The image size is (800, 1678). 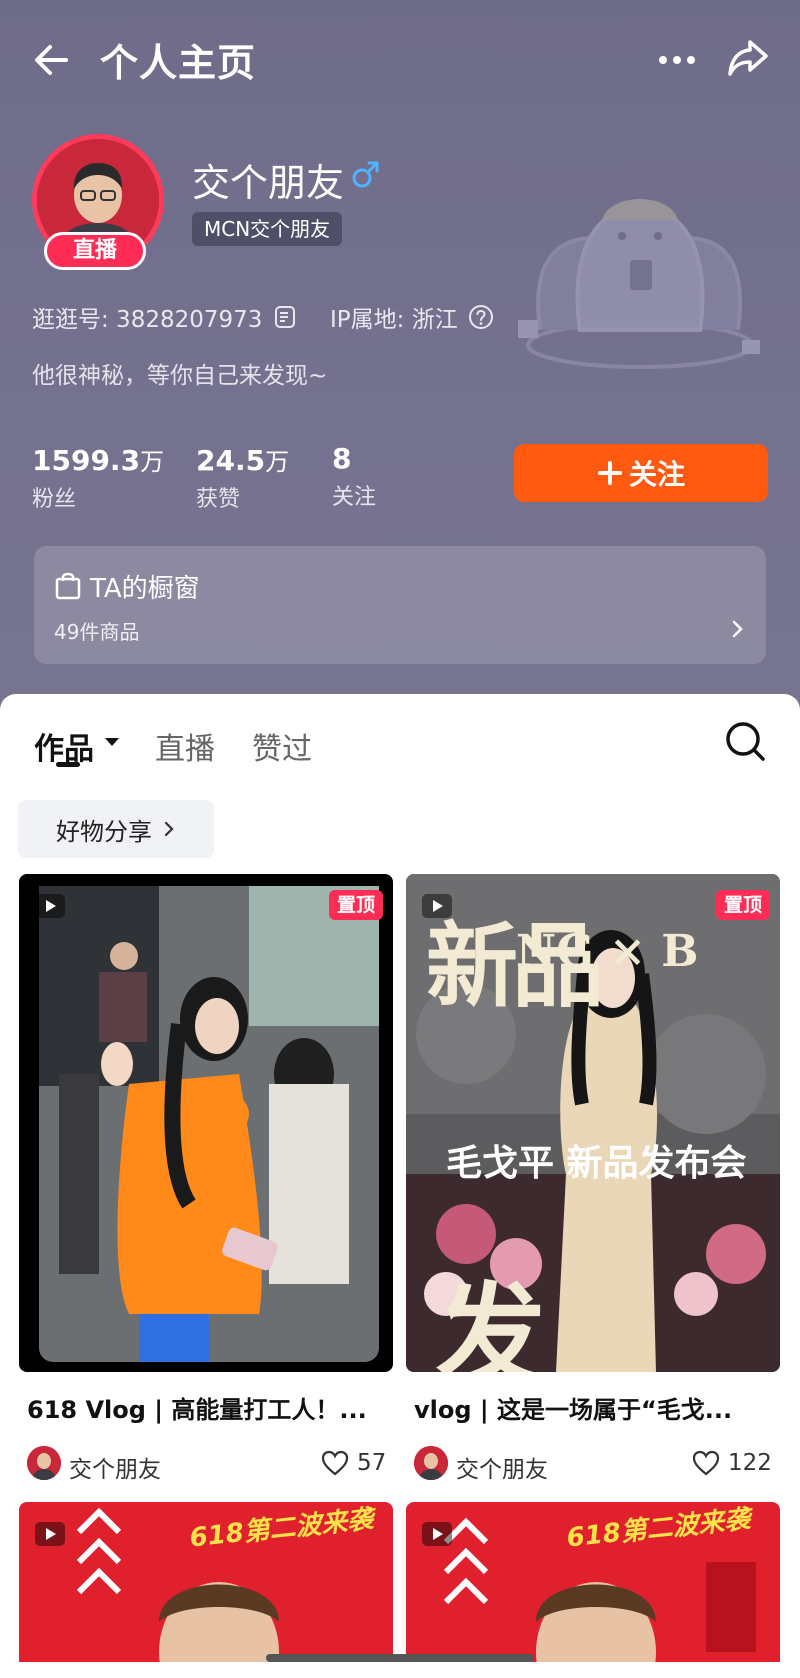 I want to click on stat-value: 24.5, so click(x=231, y=460).